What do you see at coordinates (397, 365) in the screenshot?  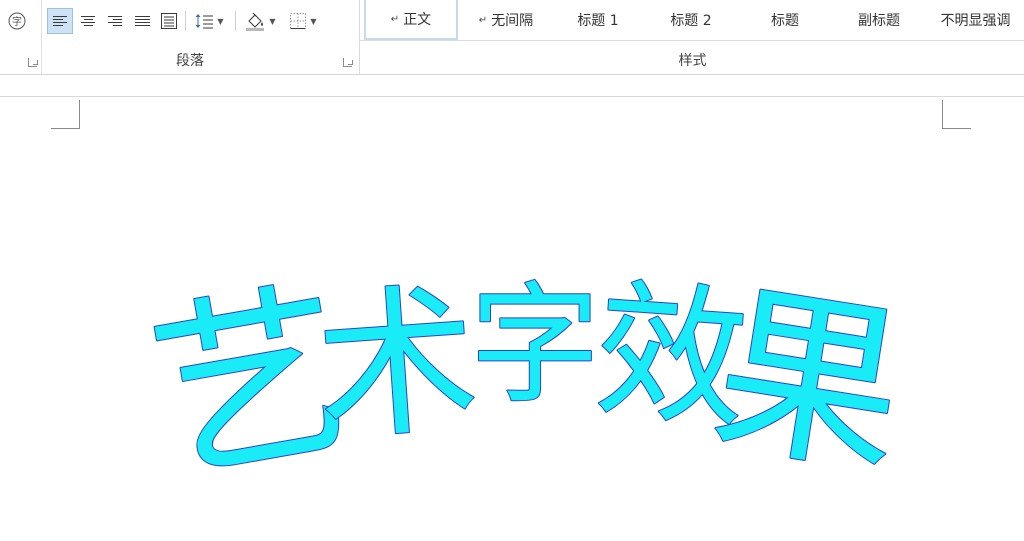 I see `wordart-char: 术` at bounding box center [397, 365].